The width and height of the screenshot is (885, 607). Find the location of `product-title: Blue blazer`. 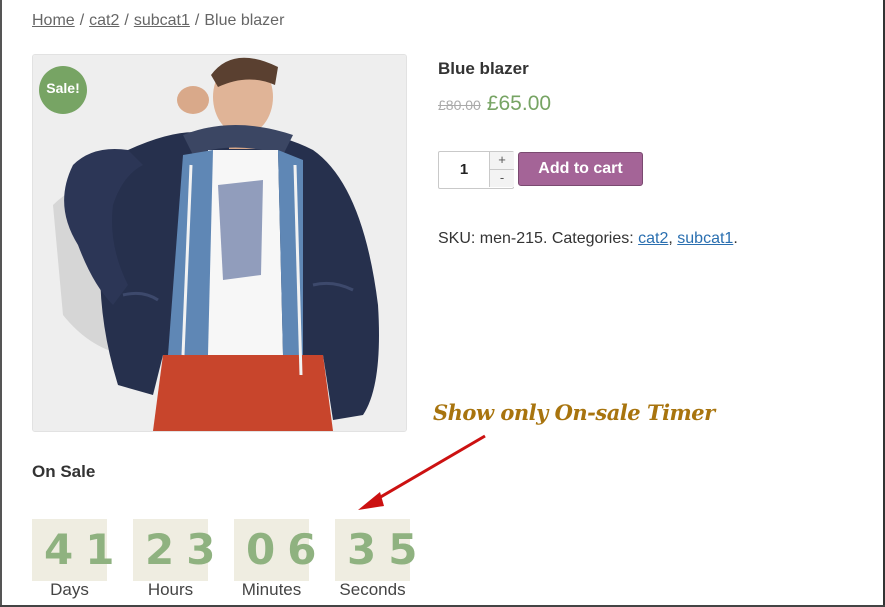

product-title: Blue blazer is located at coordinates (483, 68).